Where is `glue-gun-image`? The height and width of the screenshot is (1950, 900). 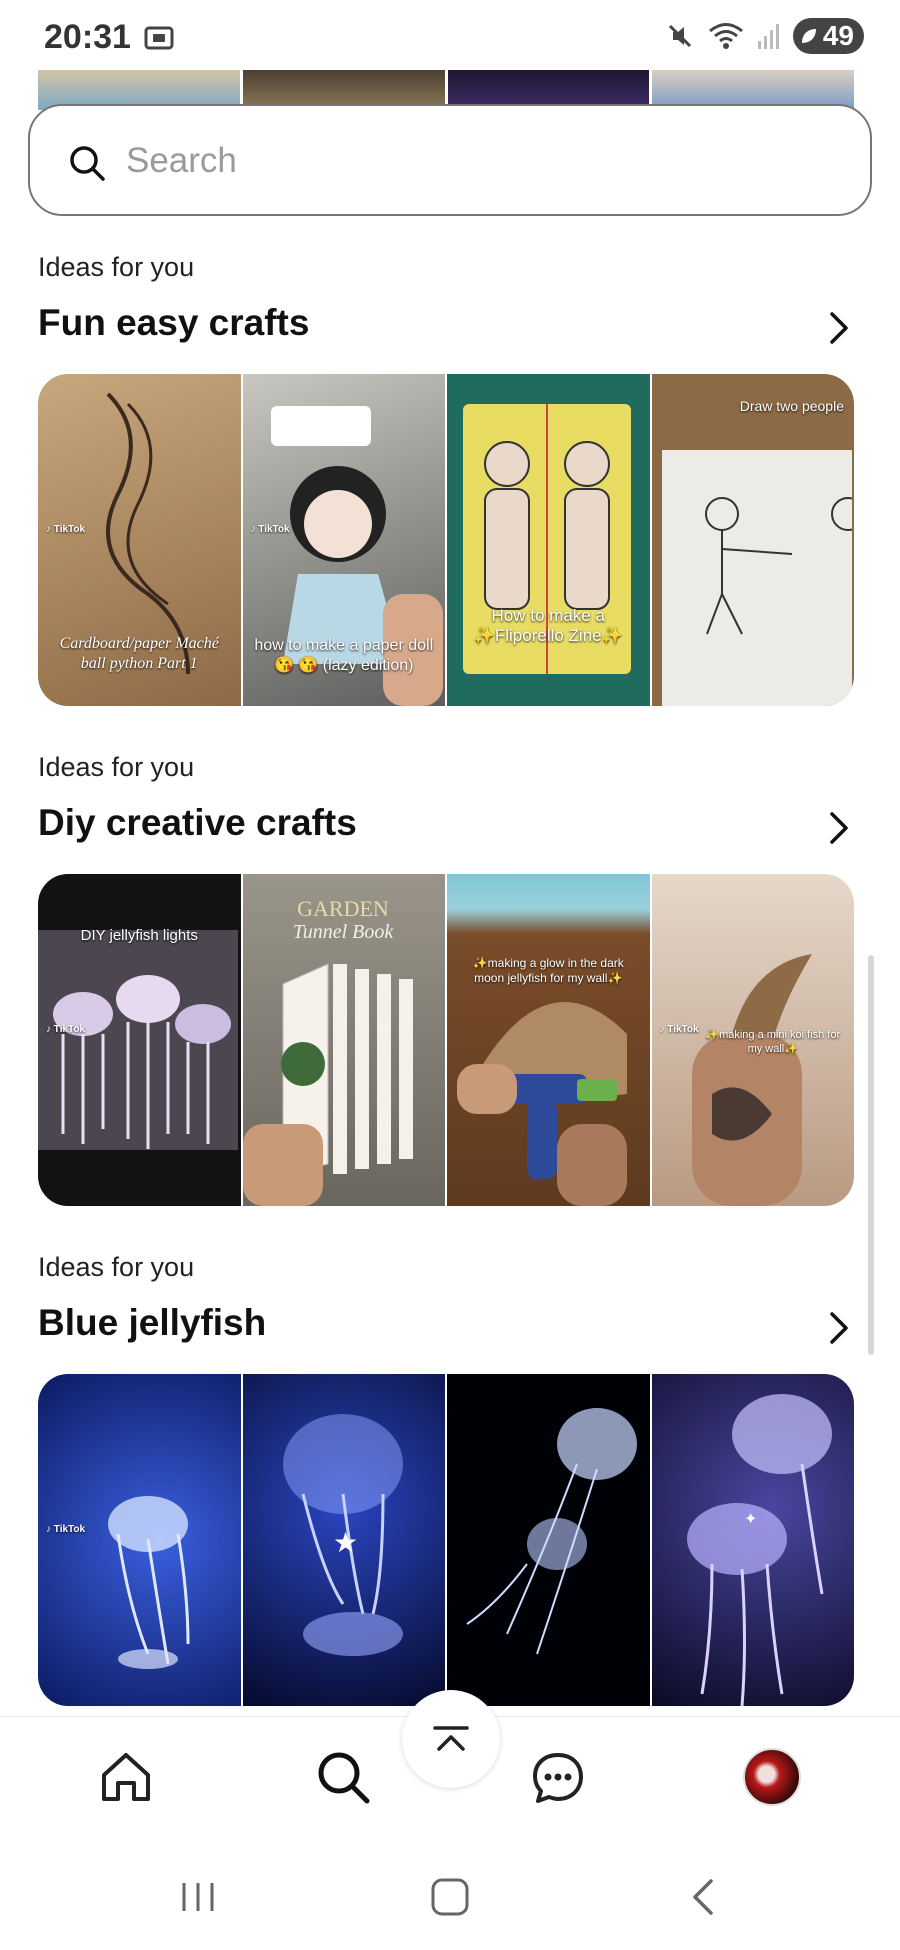
glue-gun-image is located at coordinates (542, 1104).